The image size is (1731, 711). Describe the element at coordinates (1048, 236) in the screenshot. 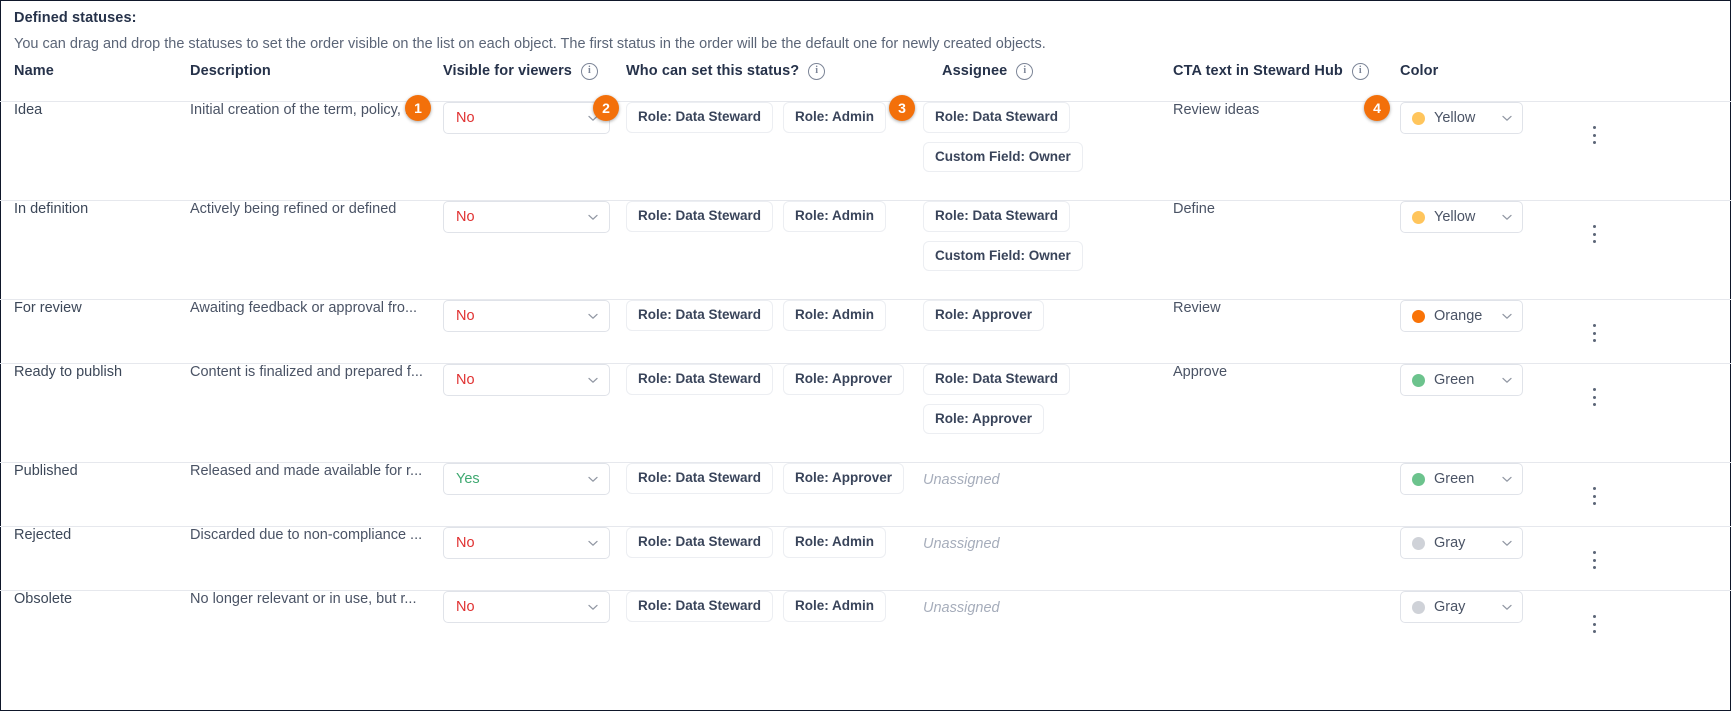

I see `assignee-badges: Role: Data Steward Custom Field: Owner` at that location.